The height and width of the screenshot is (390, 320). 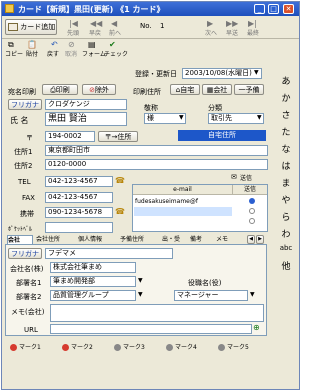 What do you see at coordinates (234, 177) in the screenshot?
I see `mail-icon: ✉` at bounding box center [234, 177].